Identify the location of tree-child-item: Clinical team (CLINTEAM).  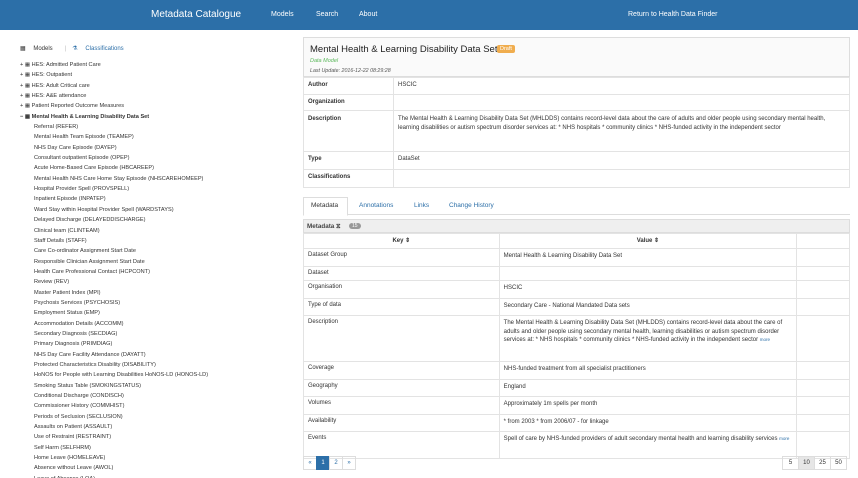
(157, 231).